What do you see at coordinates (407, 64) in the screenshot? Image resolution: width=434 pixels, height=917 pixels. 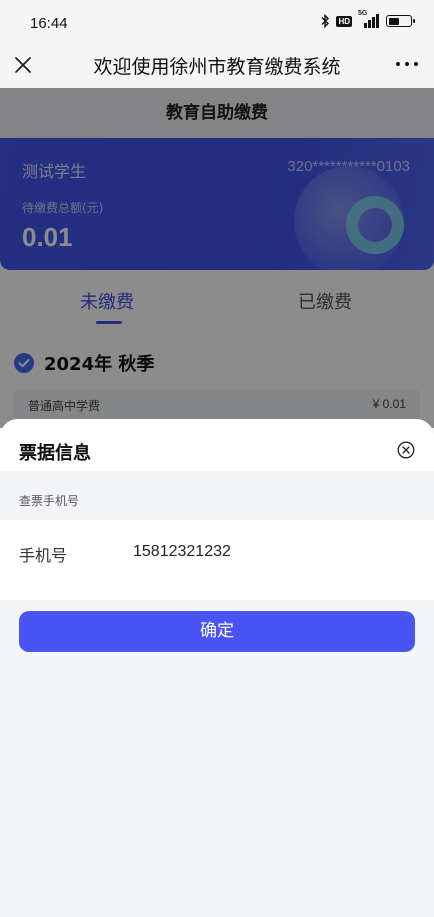 I see `more-icon` at bounding box center [407, 64].